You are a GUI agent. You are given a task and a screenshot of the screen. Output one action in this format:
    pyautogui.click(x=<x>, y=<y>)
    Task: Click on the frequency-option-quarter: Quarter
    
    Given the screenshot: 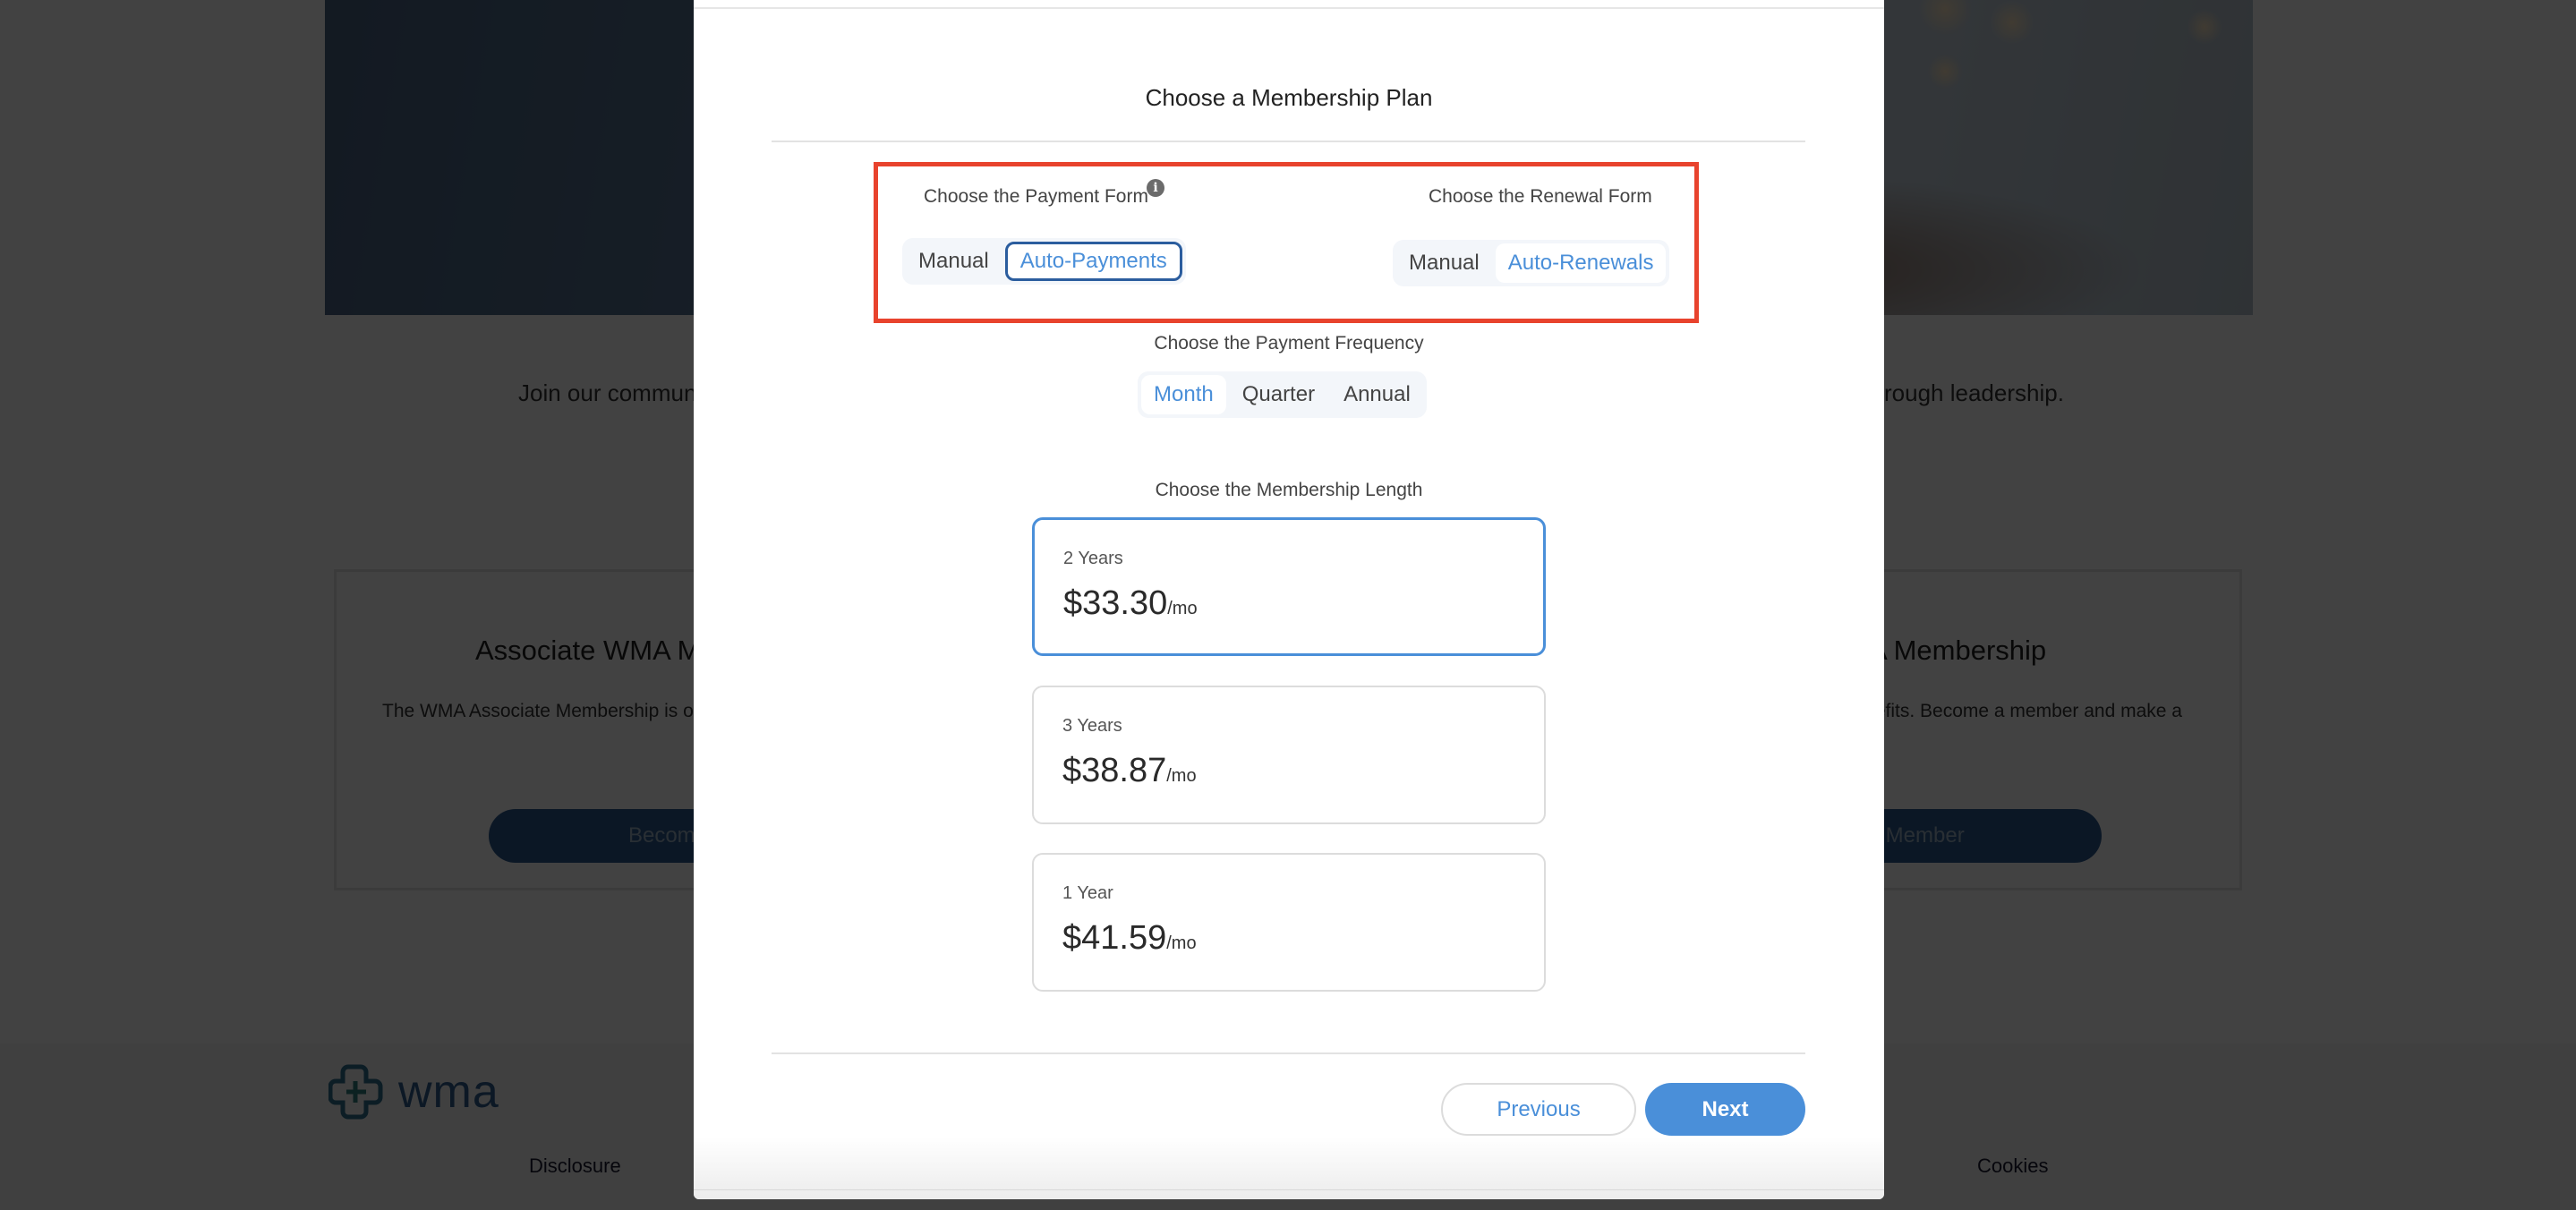 What is the action you would take?
    pyautogui.click(x=1278, y=394)
    